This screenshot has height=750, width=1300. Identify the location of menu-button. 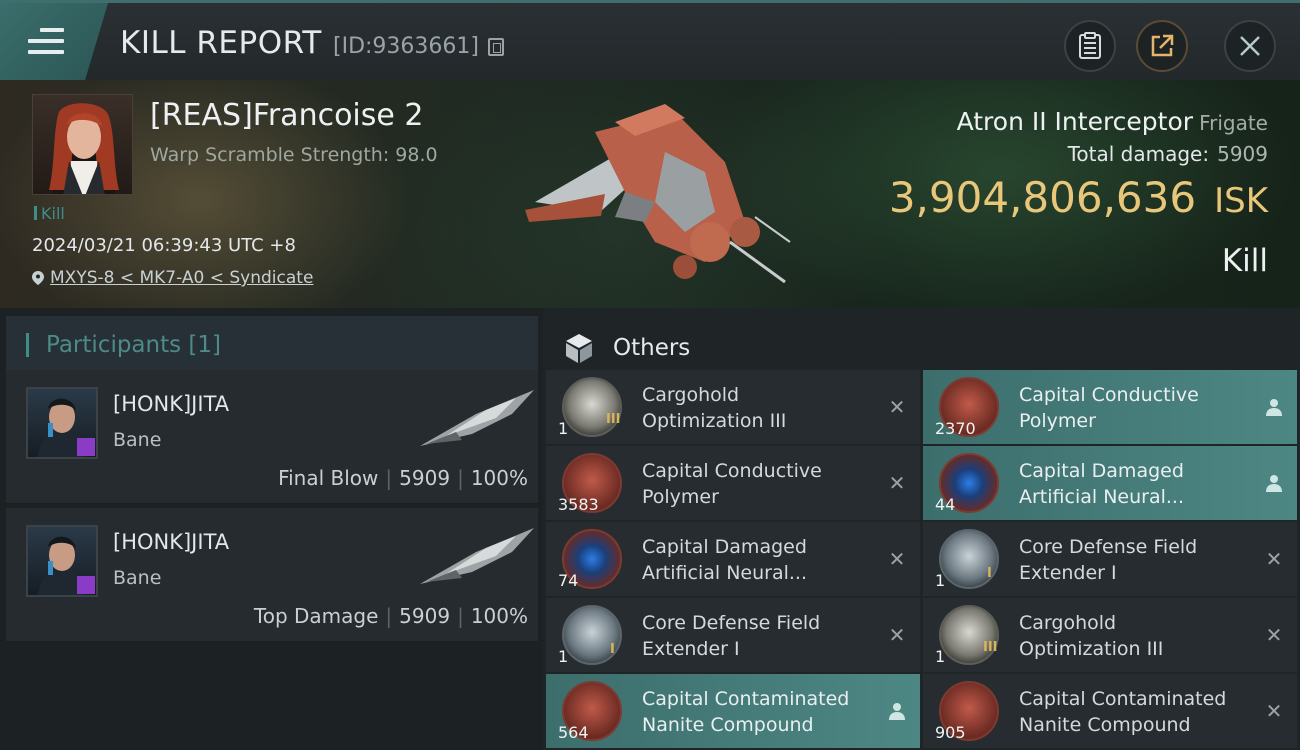
(54, 43).